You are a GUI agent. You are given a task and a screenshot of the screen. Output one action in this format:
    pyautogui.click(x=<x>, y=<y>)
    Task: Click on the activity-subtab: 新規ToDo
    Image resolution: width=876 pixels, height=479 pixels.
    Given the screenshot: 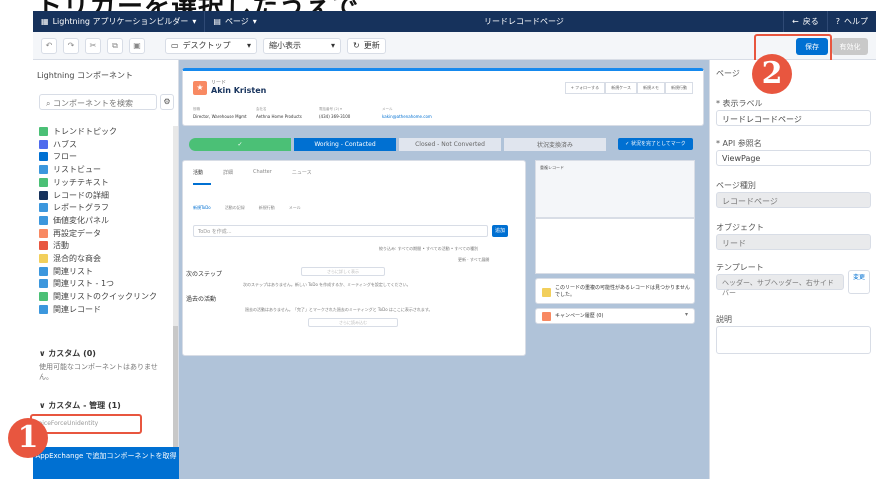 What is the action you would take?
    pyautogui.click(x=202, y=208)
    